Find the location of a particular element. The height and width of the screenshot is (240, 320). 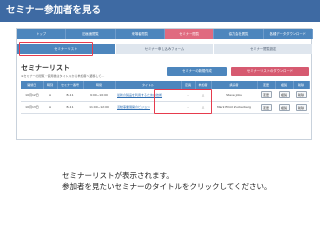

caption-line-1: セミナーリストが表示されます。 is located at coordinates (118, 175).